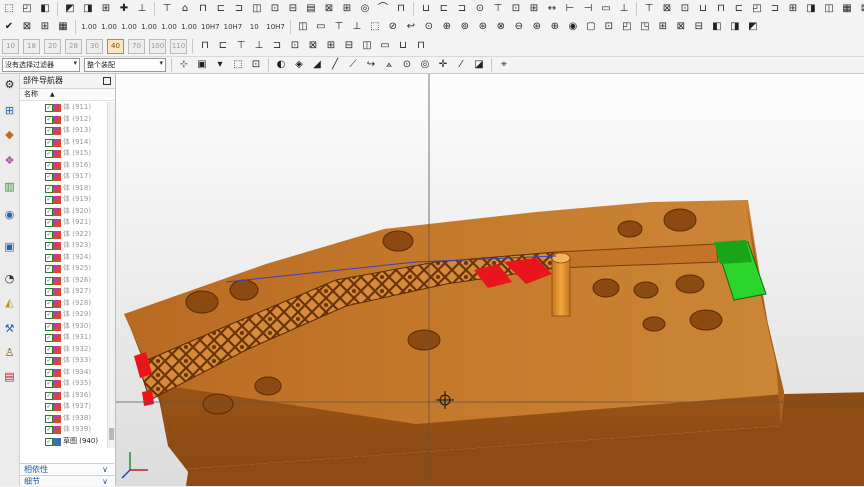  I want to click on existing-point-icon: ✛, so click(443, 65).